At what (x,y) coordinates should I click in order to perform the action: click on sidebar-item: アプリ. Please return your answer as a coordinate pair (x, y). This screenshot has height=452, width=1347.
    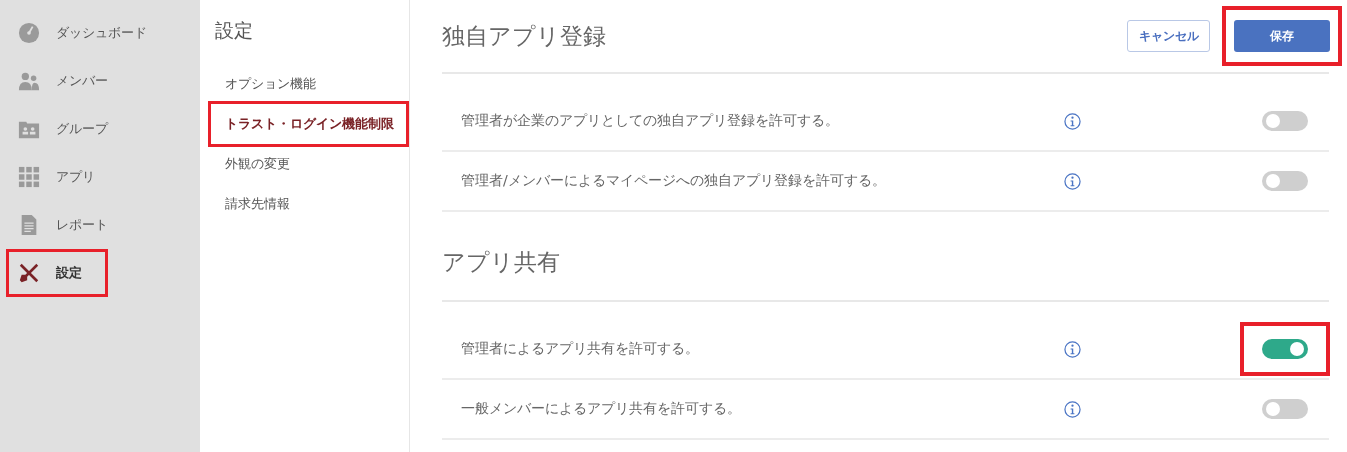
    Looking at the image, I should click on (101, 177).